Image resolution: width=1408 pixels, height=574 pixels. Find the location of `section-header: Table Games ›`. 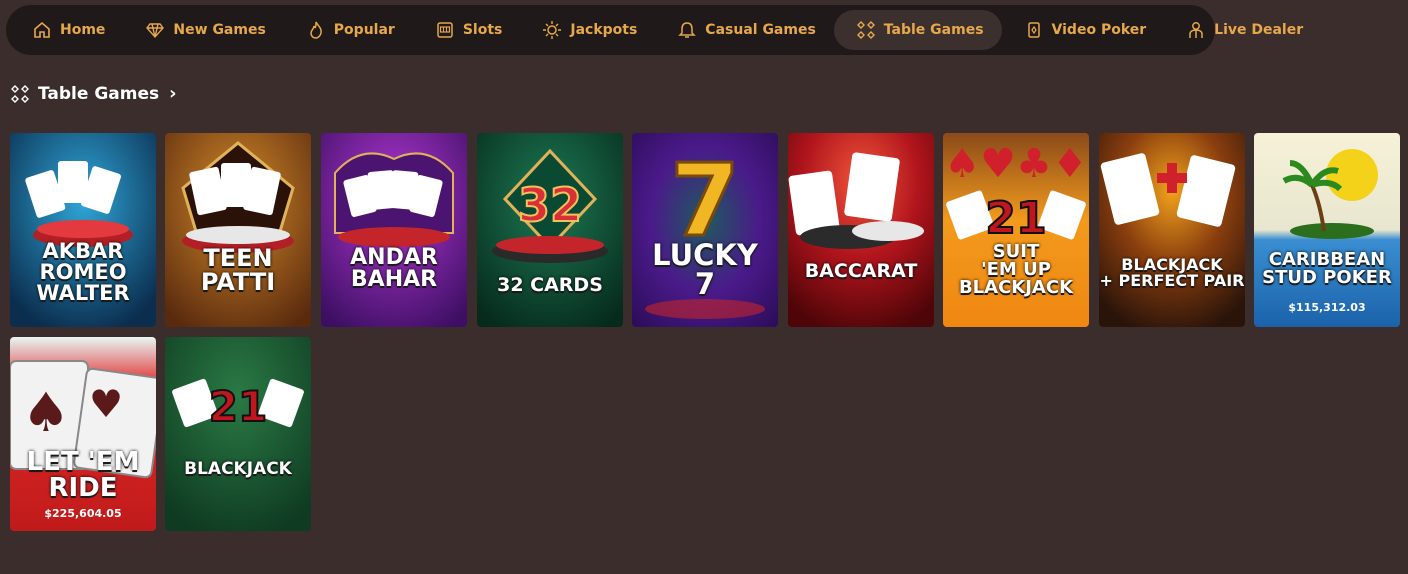

section-header: Table Games › is located at coordinates (93, 93).